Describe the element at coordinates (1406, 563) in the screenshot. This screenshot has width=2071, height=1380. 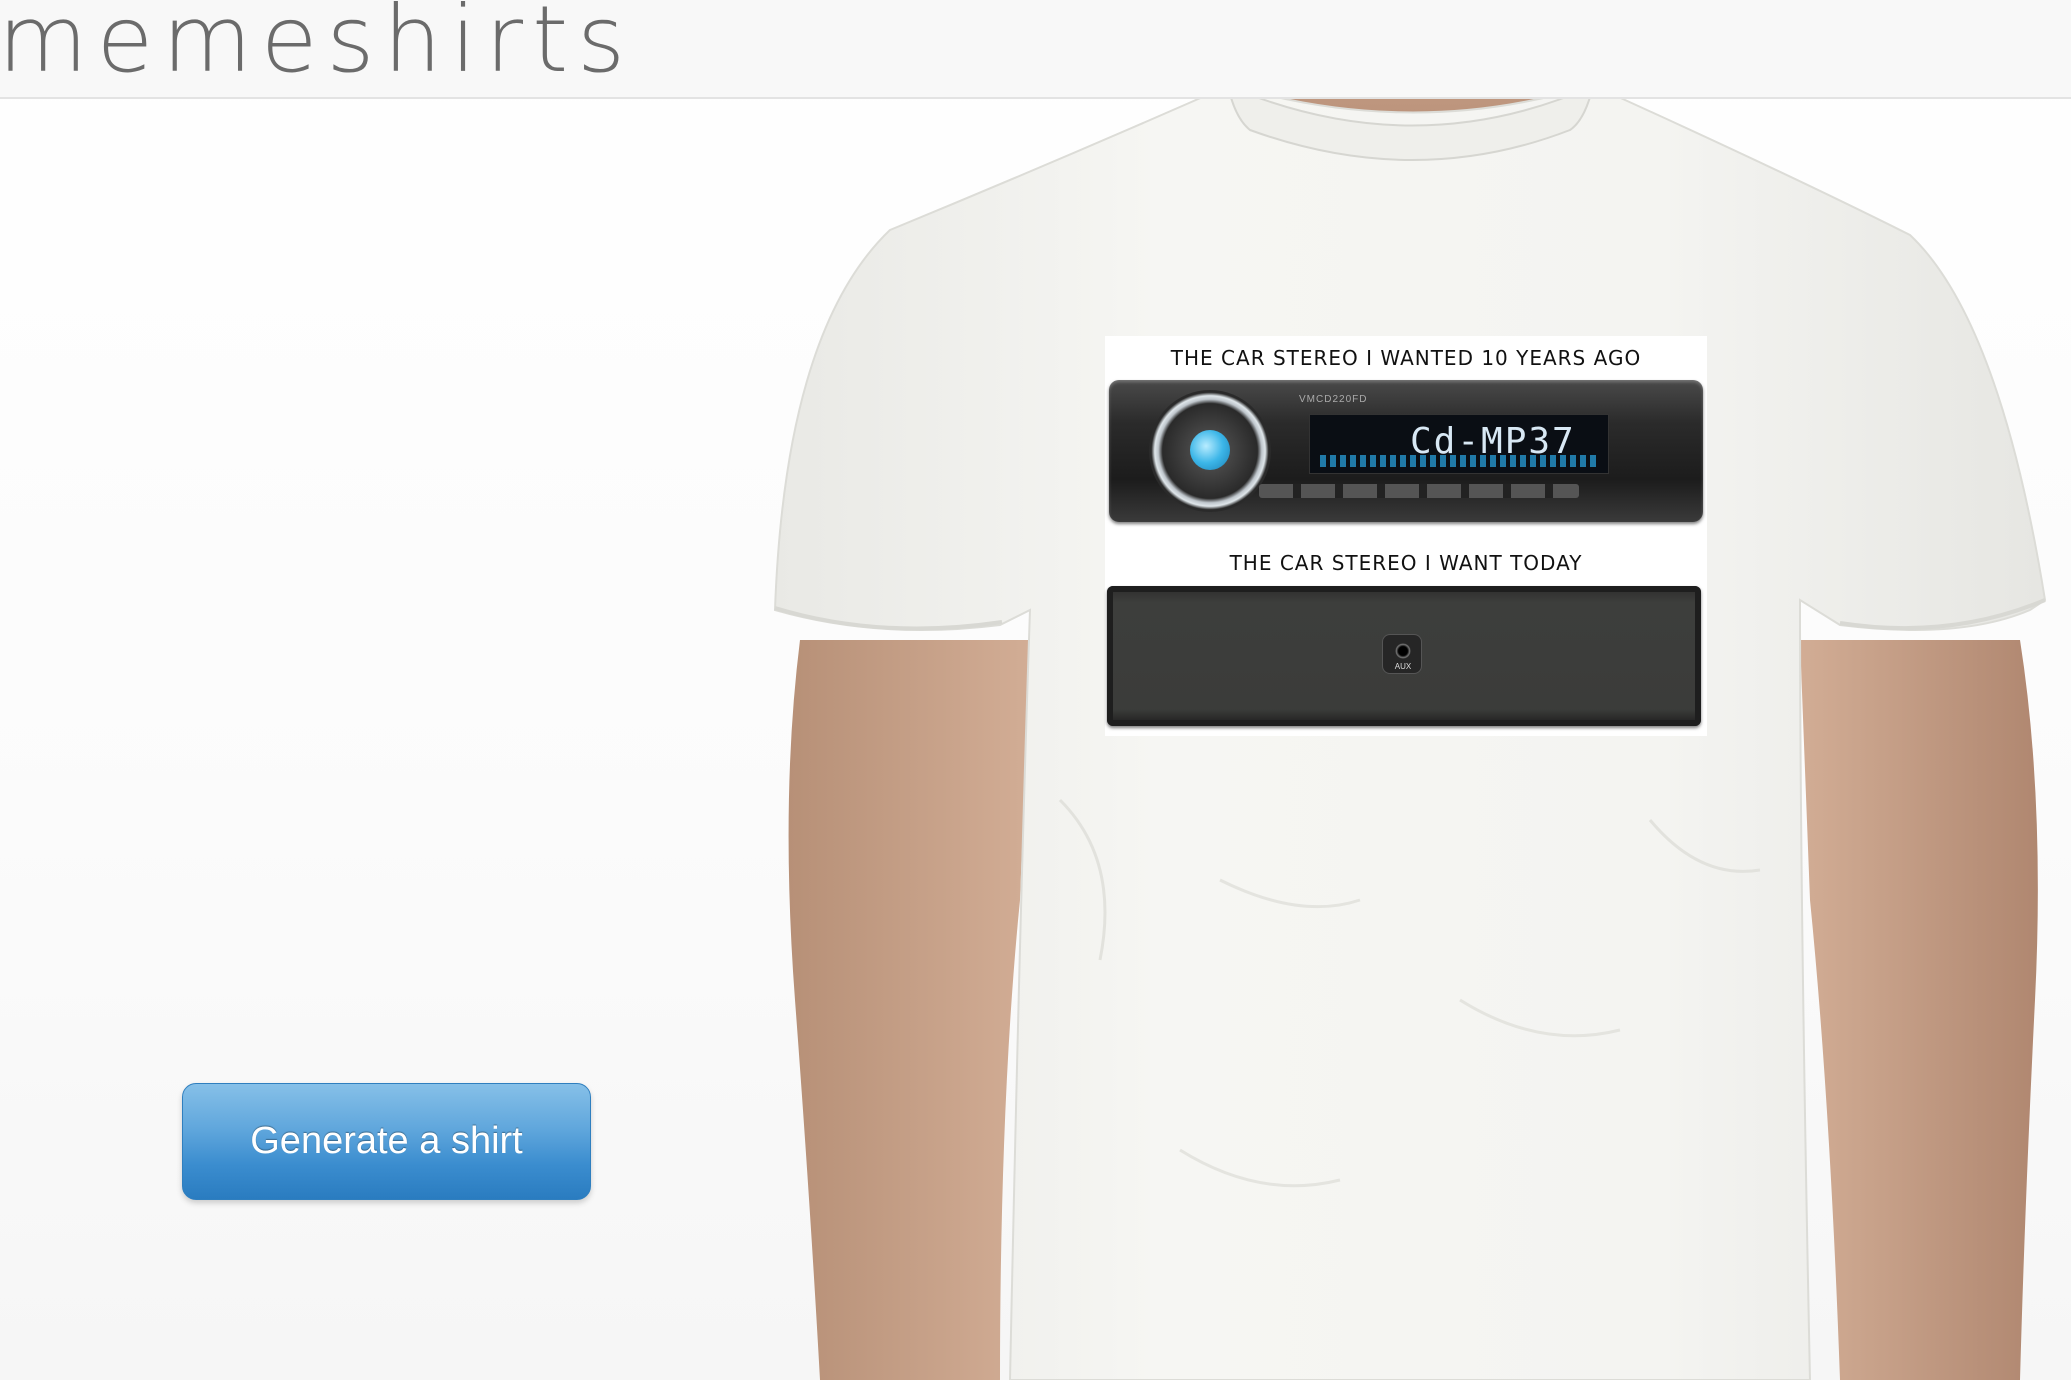
I see `meme-bottom-caption: THE CAR STEREO I WANT TODAY` at that location.